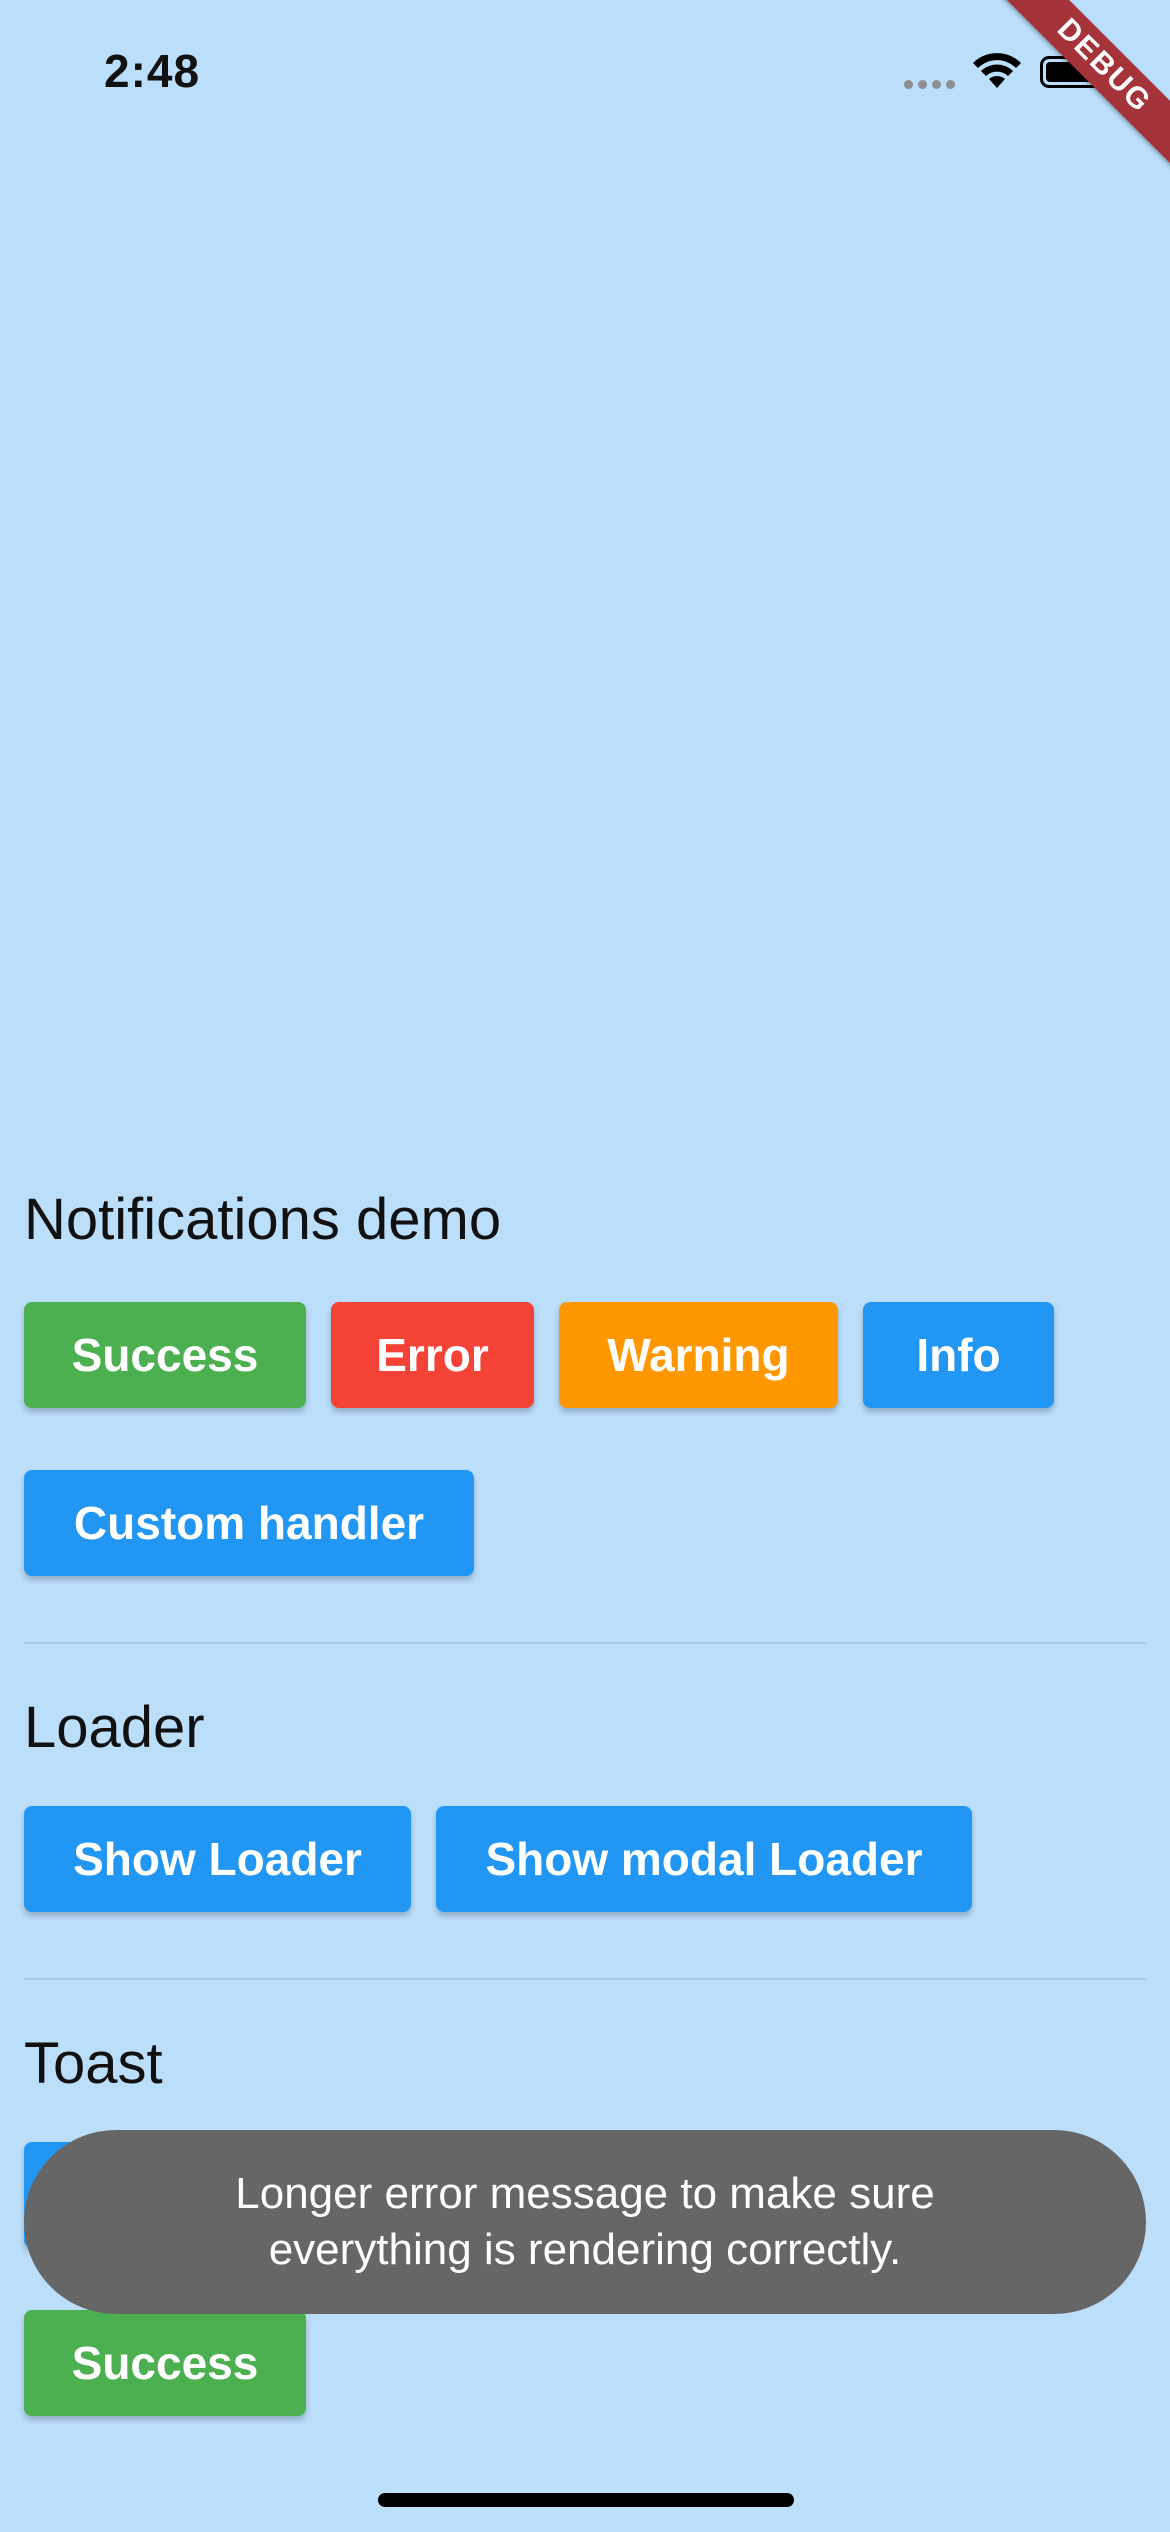 This screenshot has height=2532, width=1170. Describe the element at coordinates (165, 2363) in the screenshot. I see `toast-success-button: Success` at that location.